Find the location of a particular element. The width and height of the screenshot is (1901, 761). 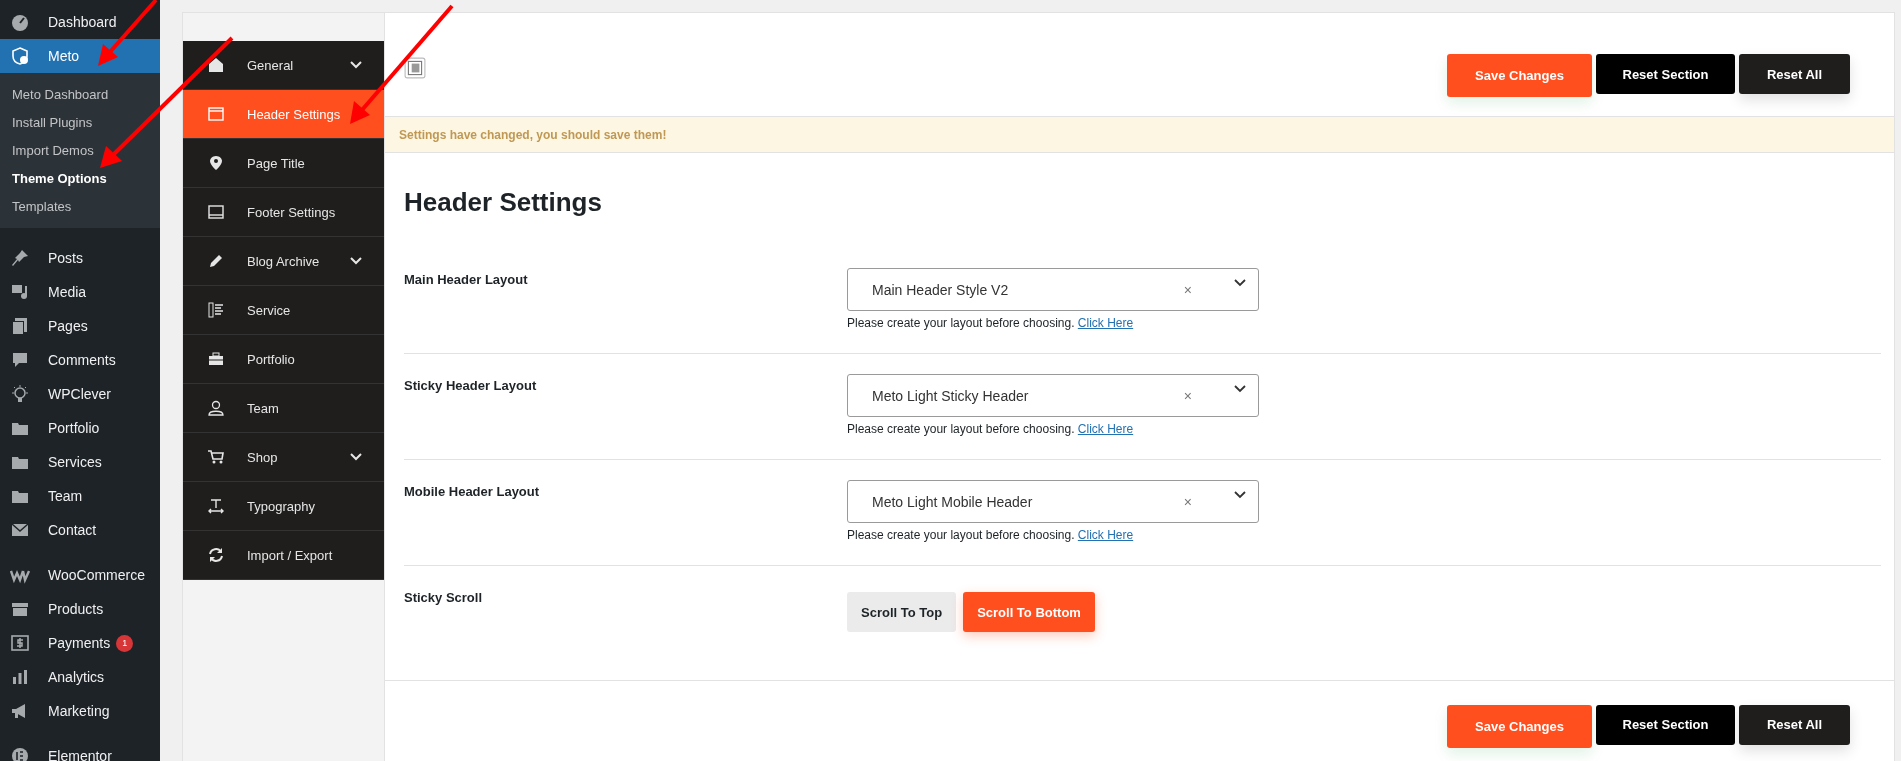

field-label: Mobile Header Layout is located at coordinates (472, 492).